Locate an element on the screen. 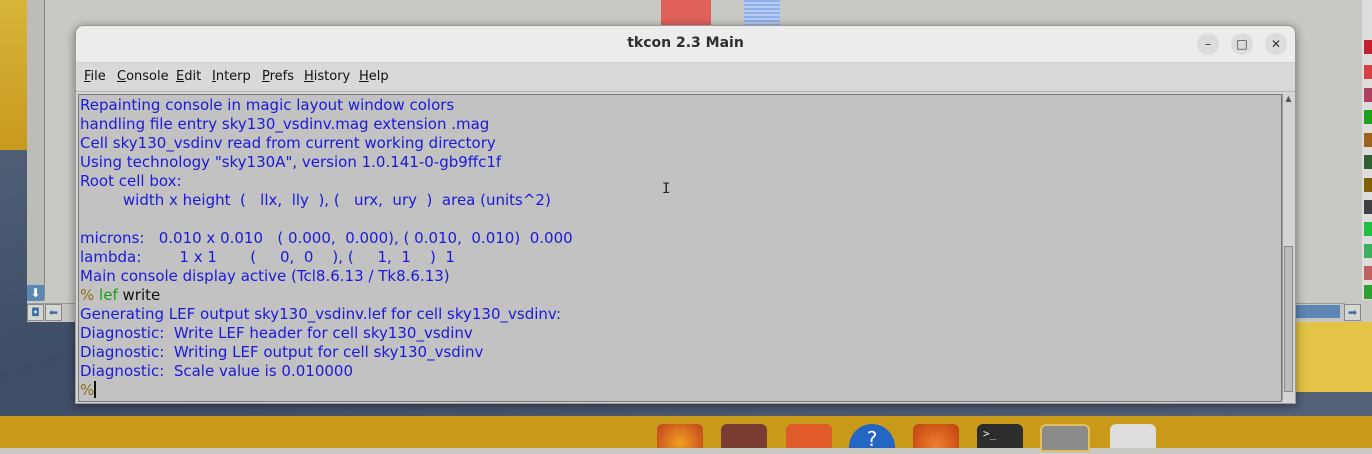 The image size is (1372, 454). maximize-button: □ is located at coordinates (1242, 44).